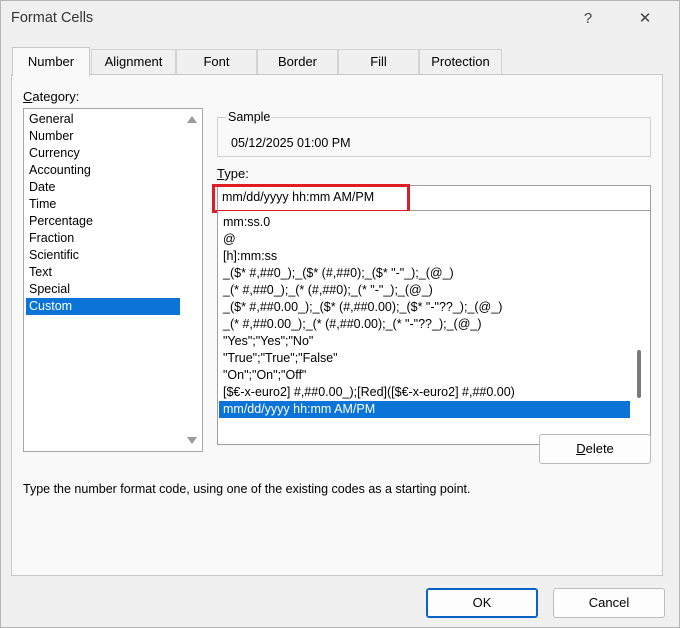 The height and width of the screenshot is (628, 680). What do you see at coordinates (103, 221) in the screenshot?
I see `category-item-percentage: Percentage` at bounding box center [103, 221].